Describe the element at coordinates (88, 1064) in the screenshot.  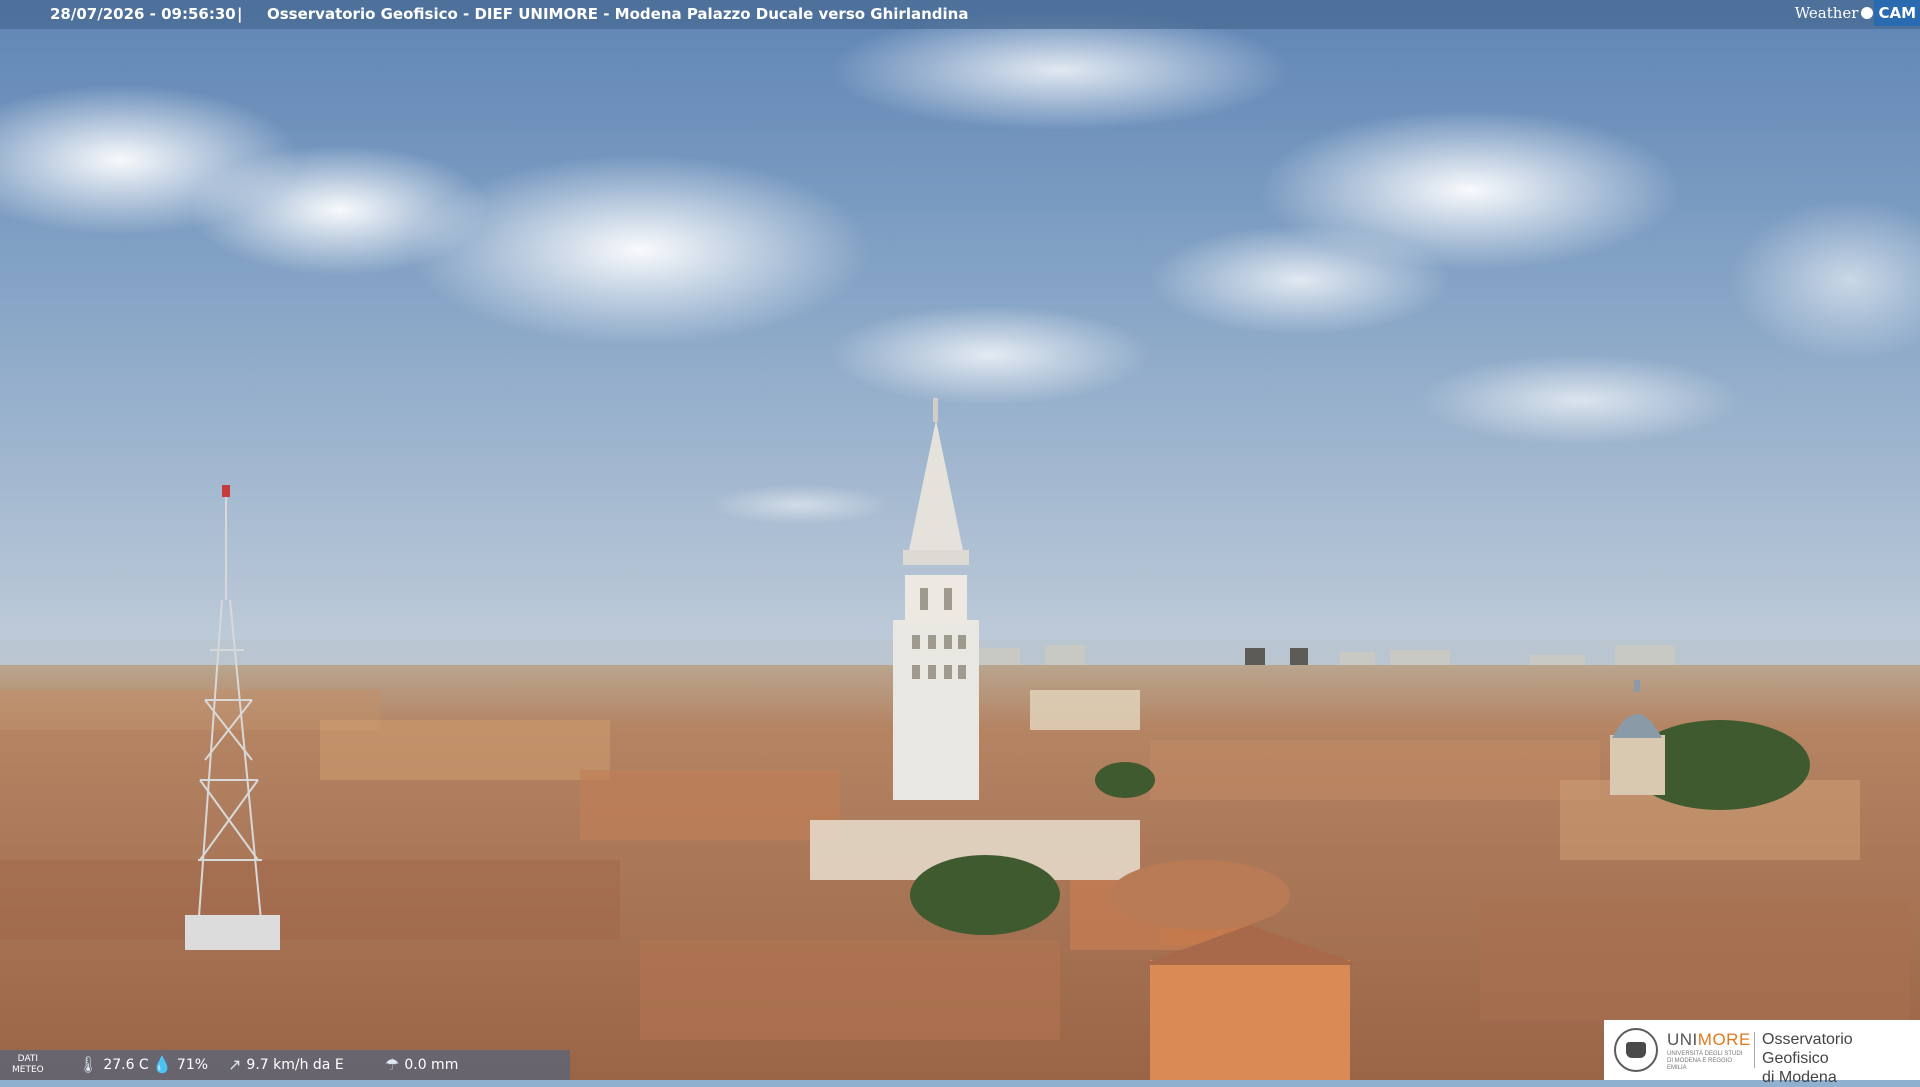
I see `thermometer-icon: 🌡` at that location.